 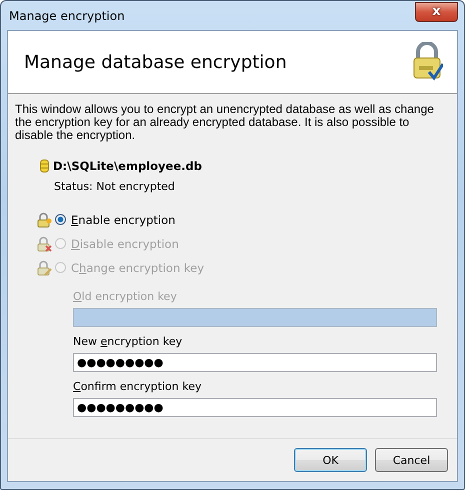 I want to click on padlock-key-icon, so click(x=44, y=220).